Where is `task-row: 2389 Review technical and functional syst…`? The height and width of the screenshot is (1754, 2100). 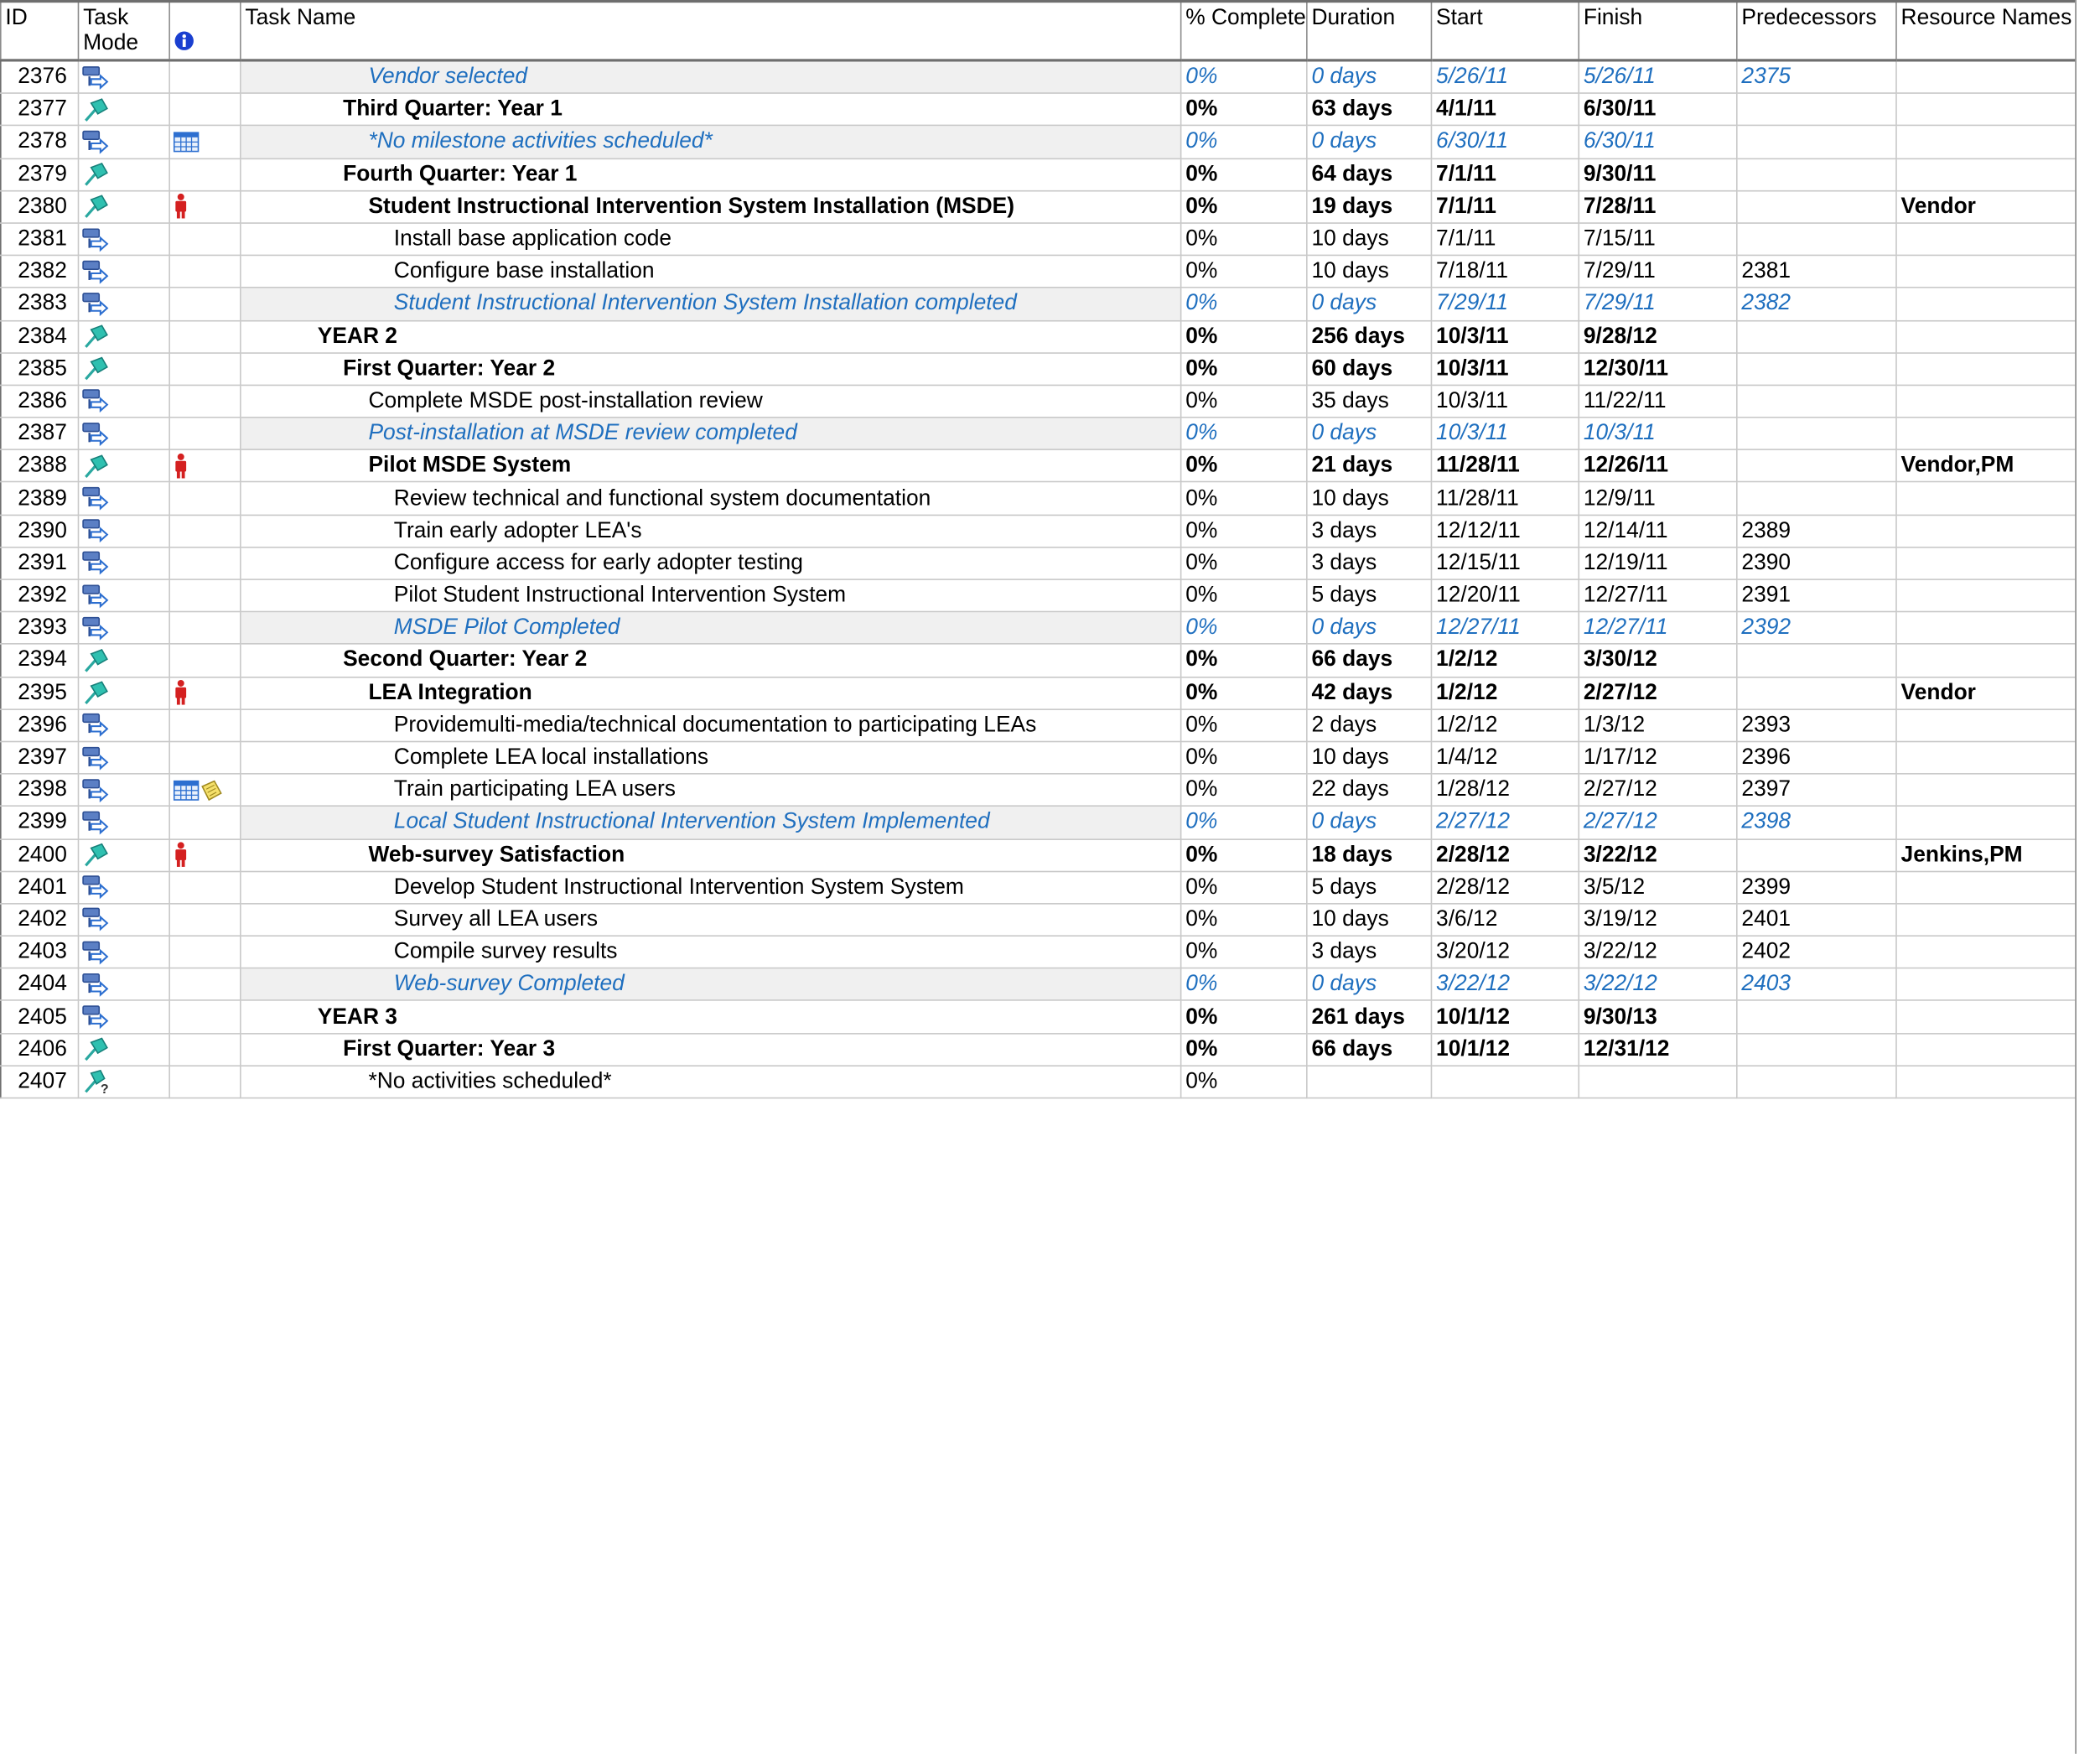
task-row: 2389 Review technical and functional syst… is located at coordinates (1038, 498).